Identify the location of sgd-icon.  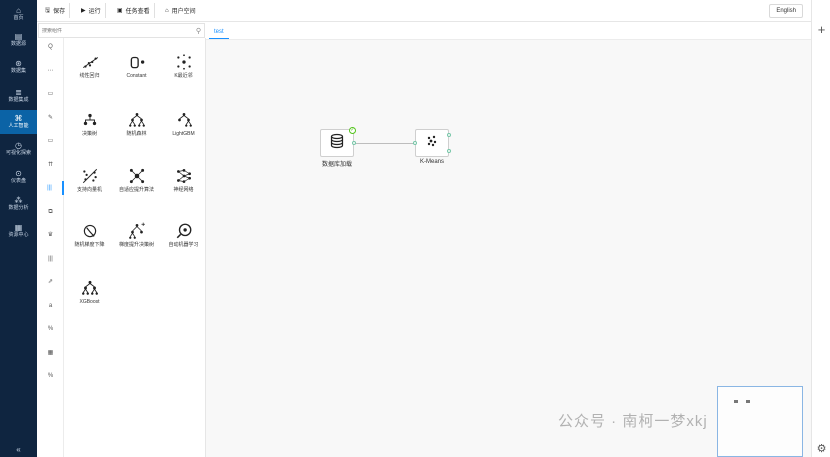
(89, 231).